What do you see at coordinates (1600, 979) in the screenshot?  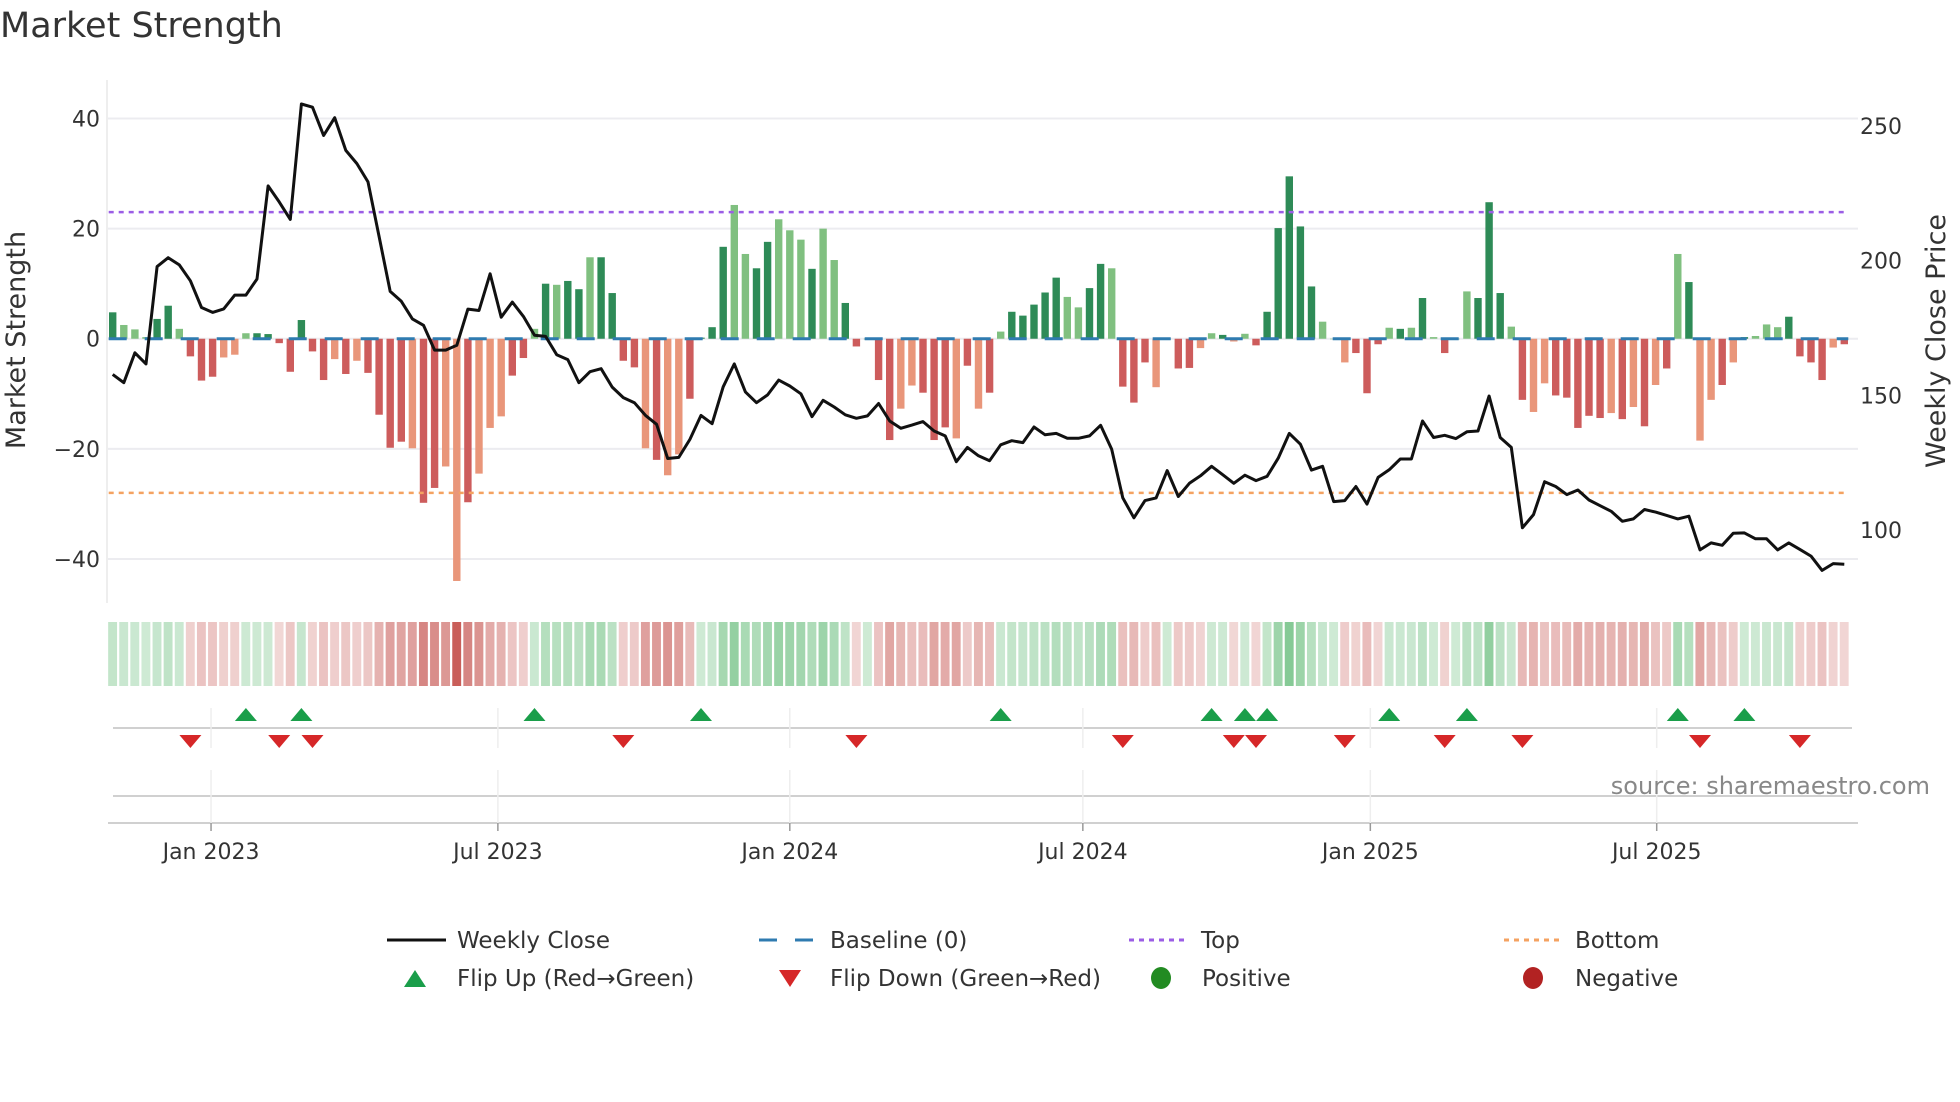 I see `legend-negative: Negative` at bounding box center [1600, 979].